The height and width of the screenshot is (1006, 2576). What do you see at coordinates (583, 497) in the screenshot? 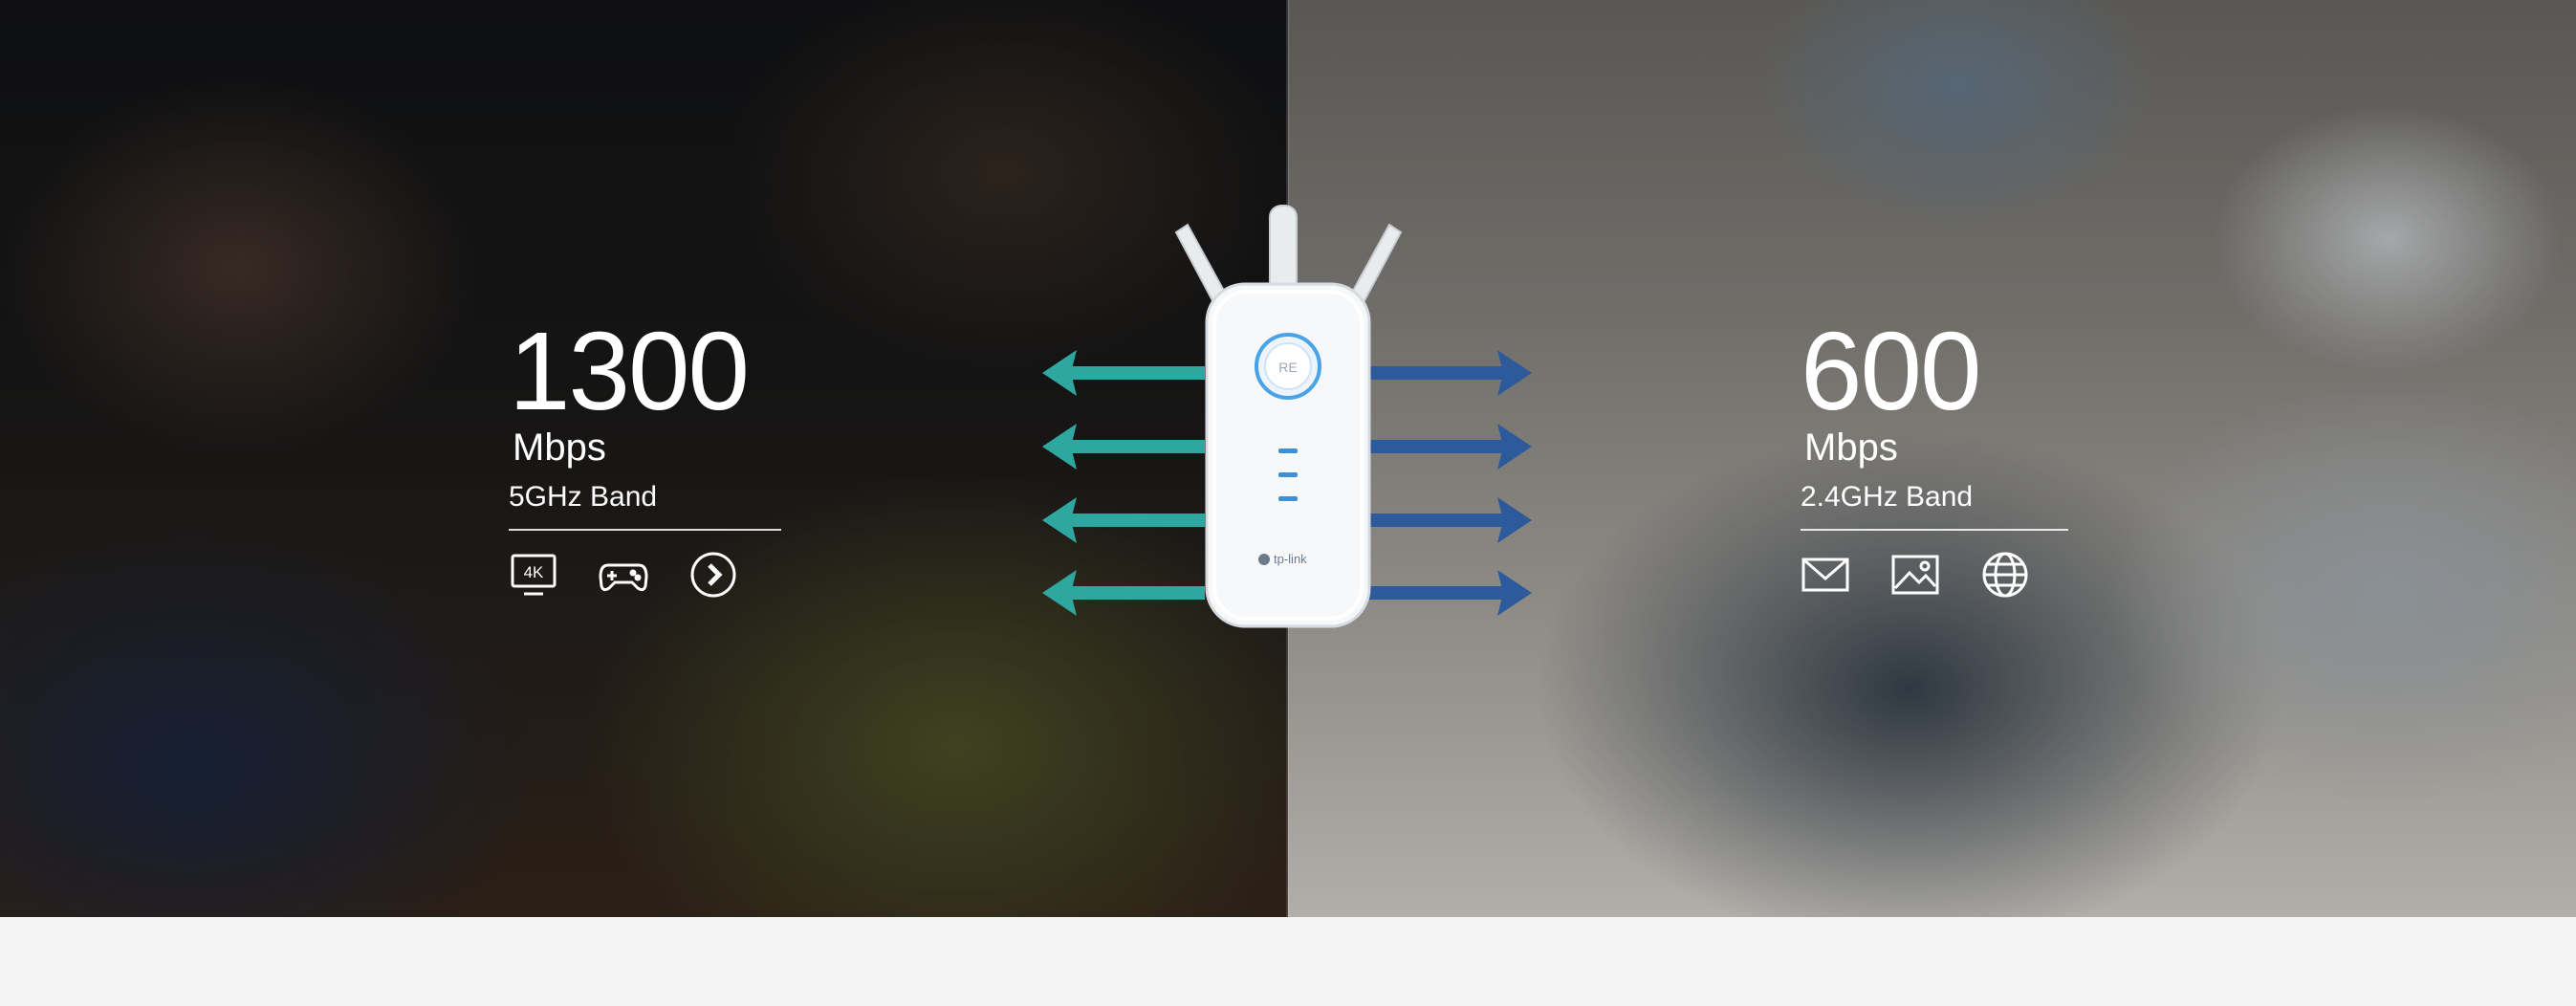
I see `band-label: 5GHz Band` at bounding box center [583, 497].